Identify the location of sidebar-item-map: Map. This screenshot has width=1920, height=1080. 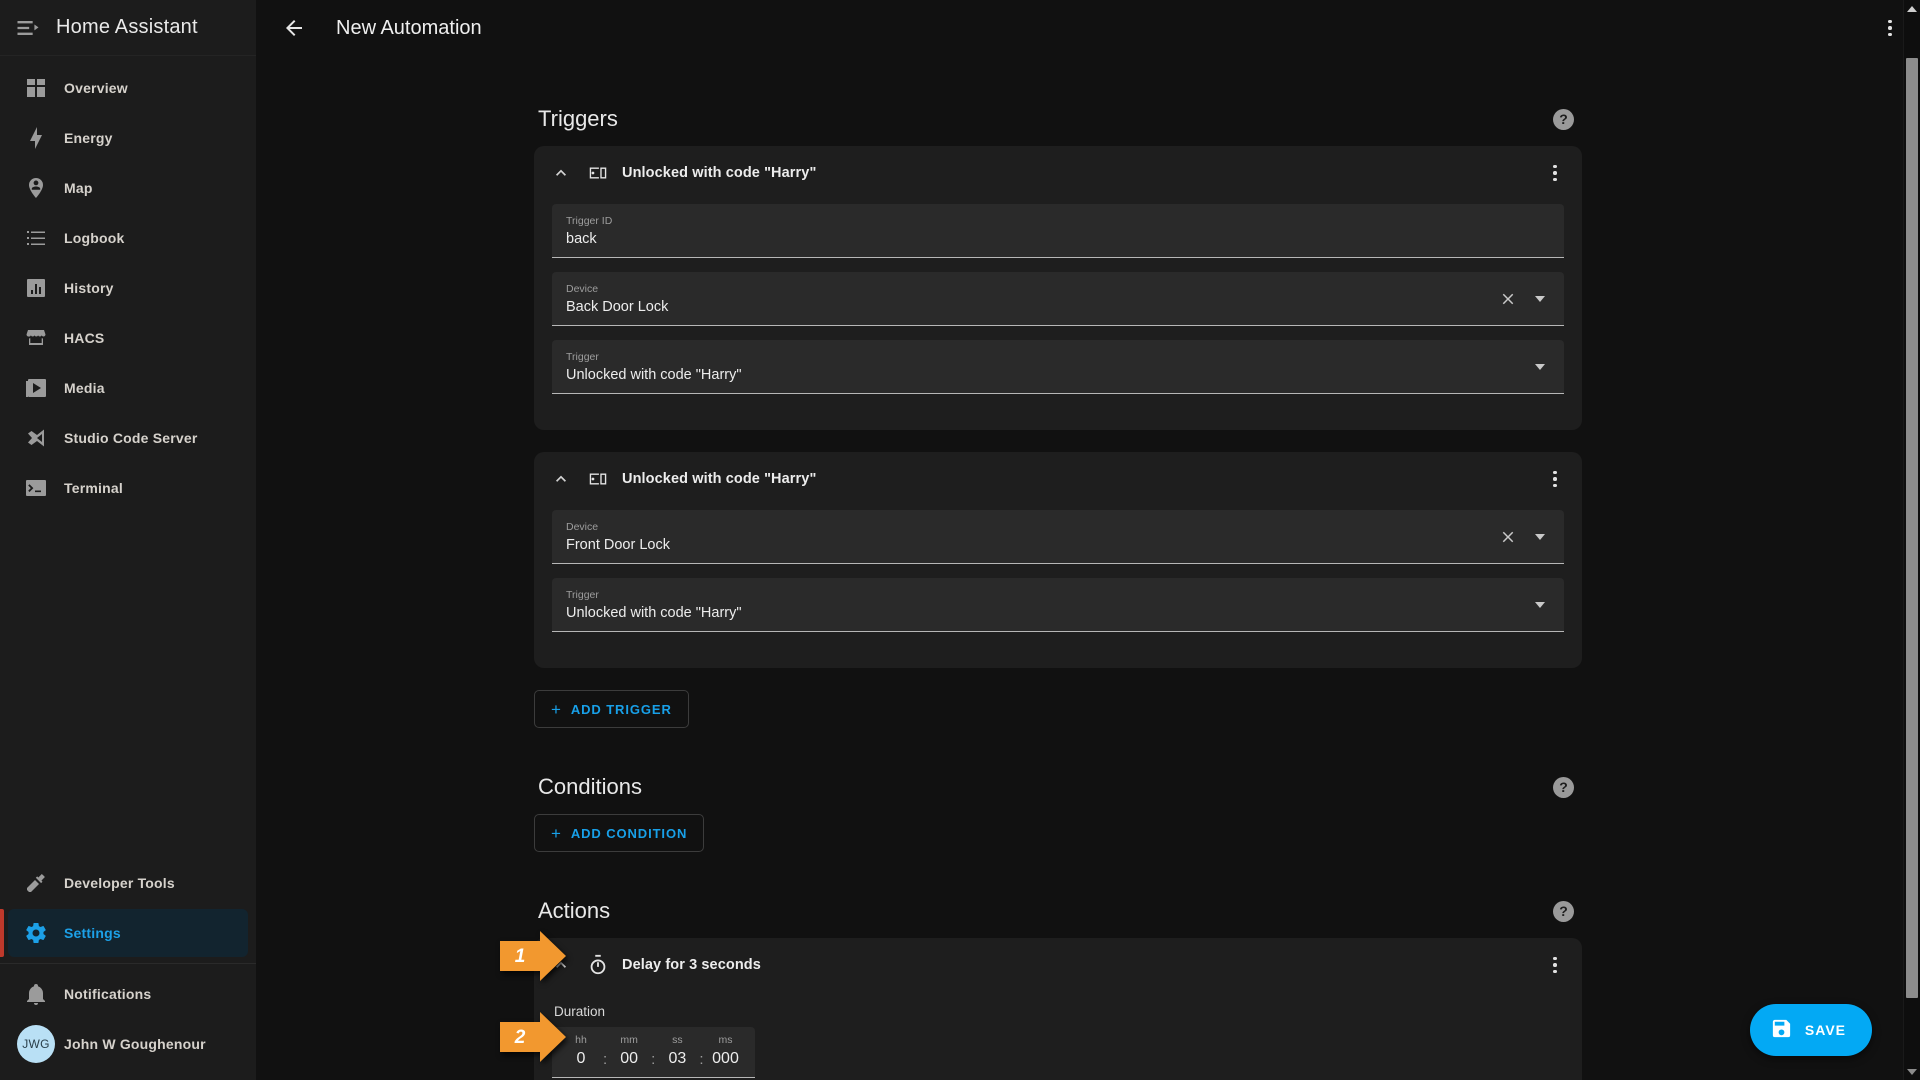
(128, 188).